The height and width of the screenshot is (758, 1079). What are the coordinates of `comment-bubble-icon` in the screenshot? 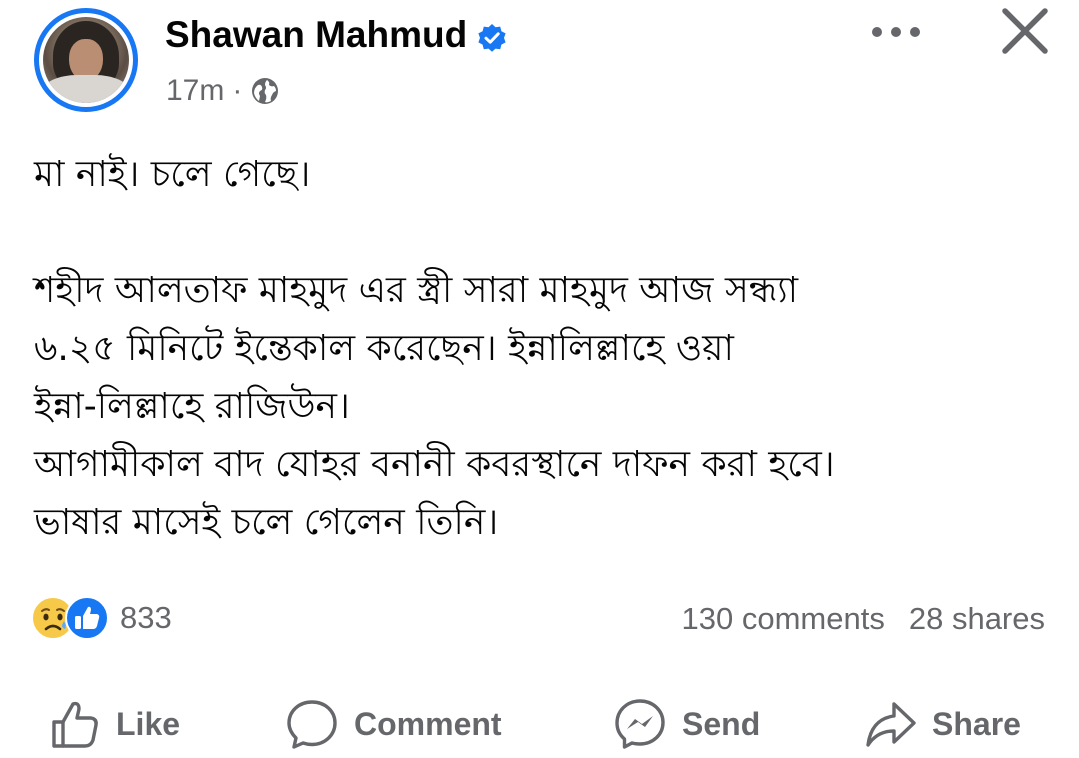 It's located at (312, 724).